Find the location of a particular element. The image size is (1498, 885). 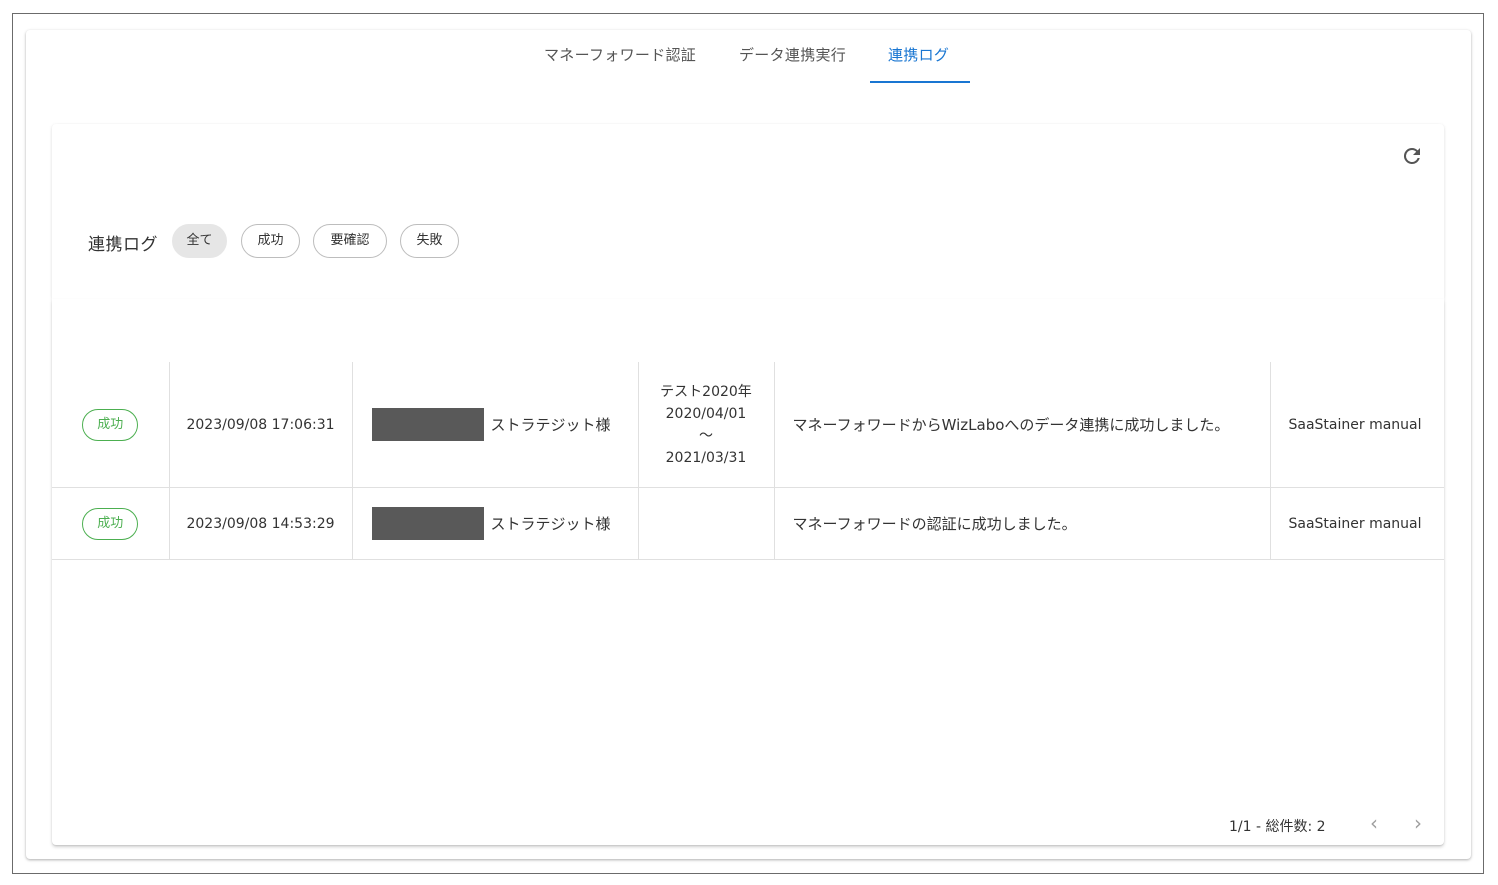

filter-chip-failed: 失敗 is located at coordinates (429, 241).